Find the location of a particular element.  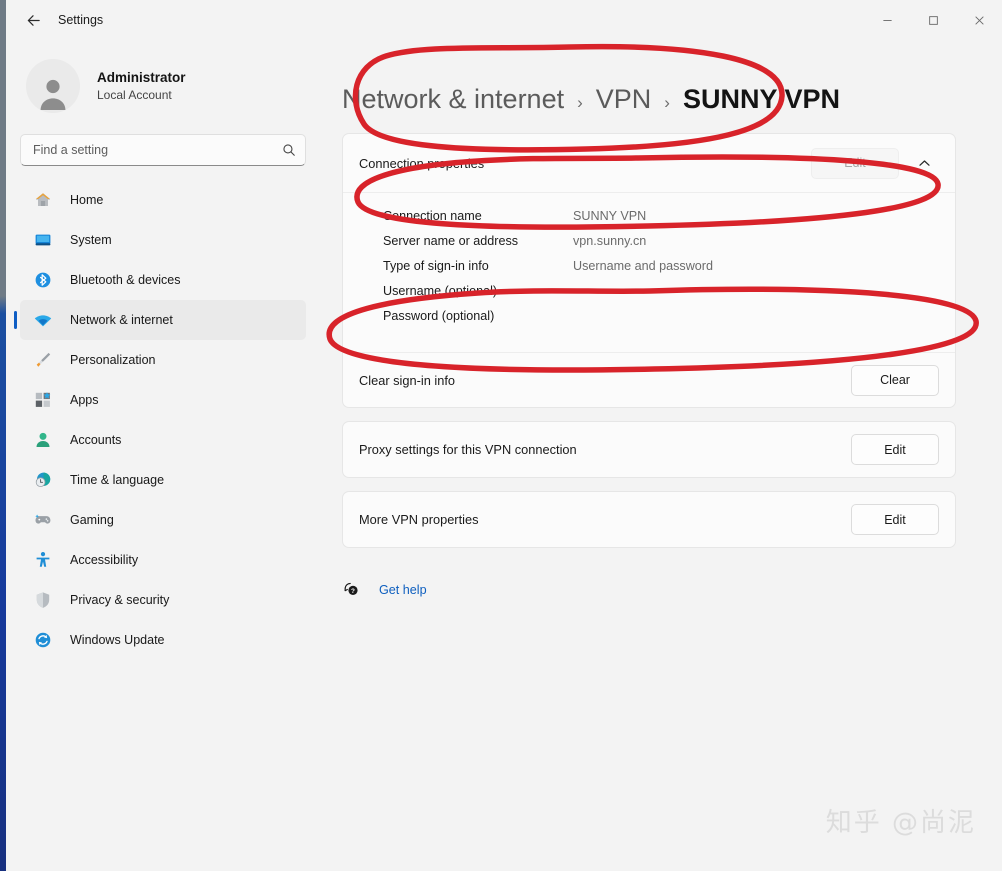

sidebar-item-accessibility: Accessibility is located at coordinates (163, 560).